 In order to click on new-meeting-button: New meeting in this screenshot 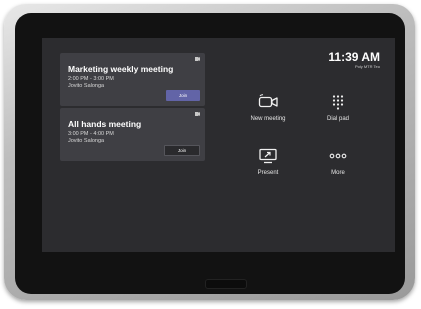, I will do `click(268, 107)`.